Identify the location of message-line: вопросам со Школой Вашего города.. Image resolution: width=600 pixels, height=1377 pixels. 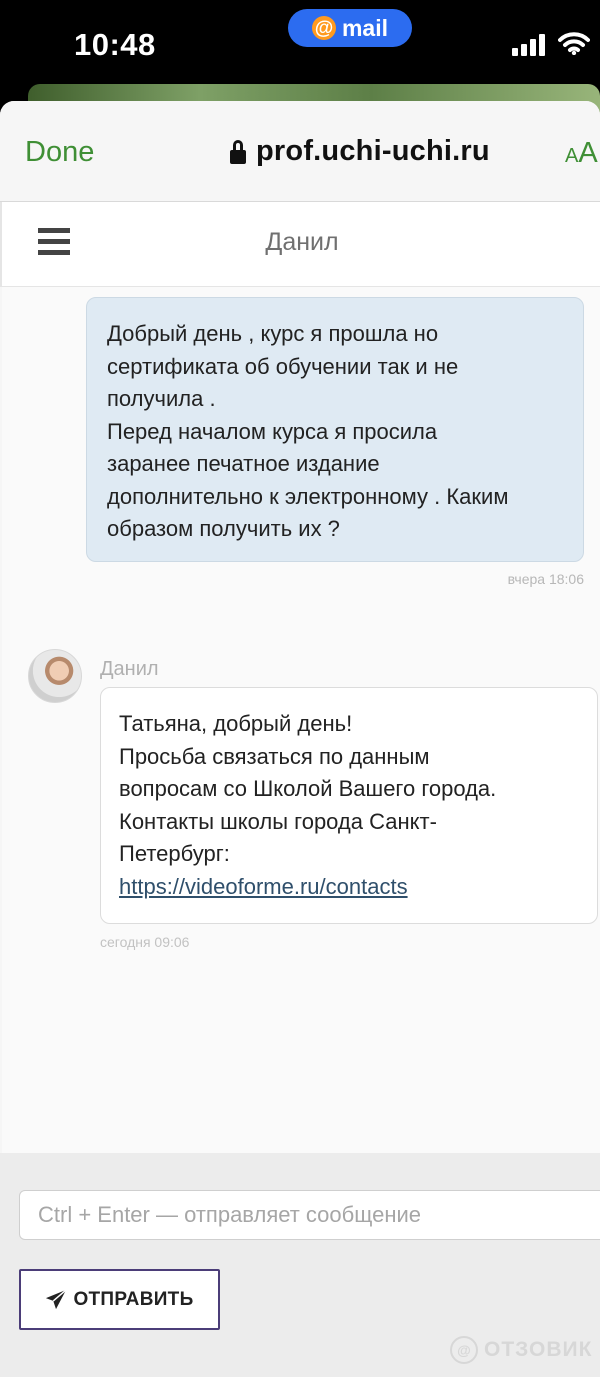
(308, 788).